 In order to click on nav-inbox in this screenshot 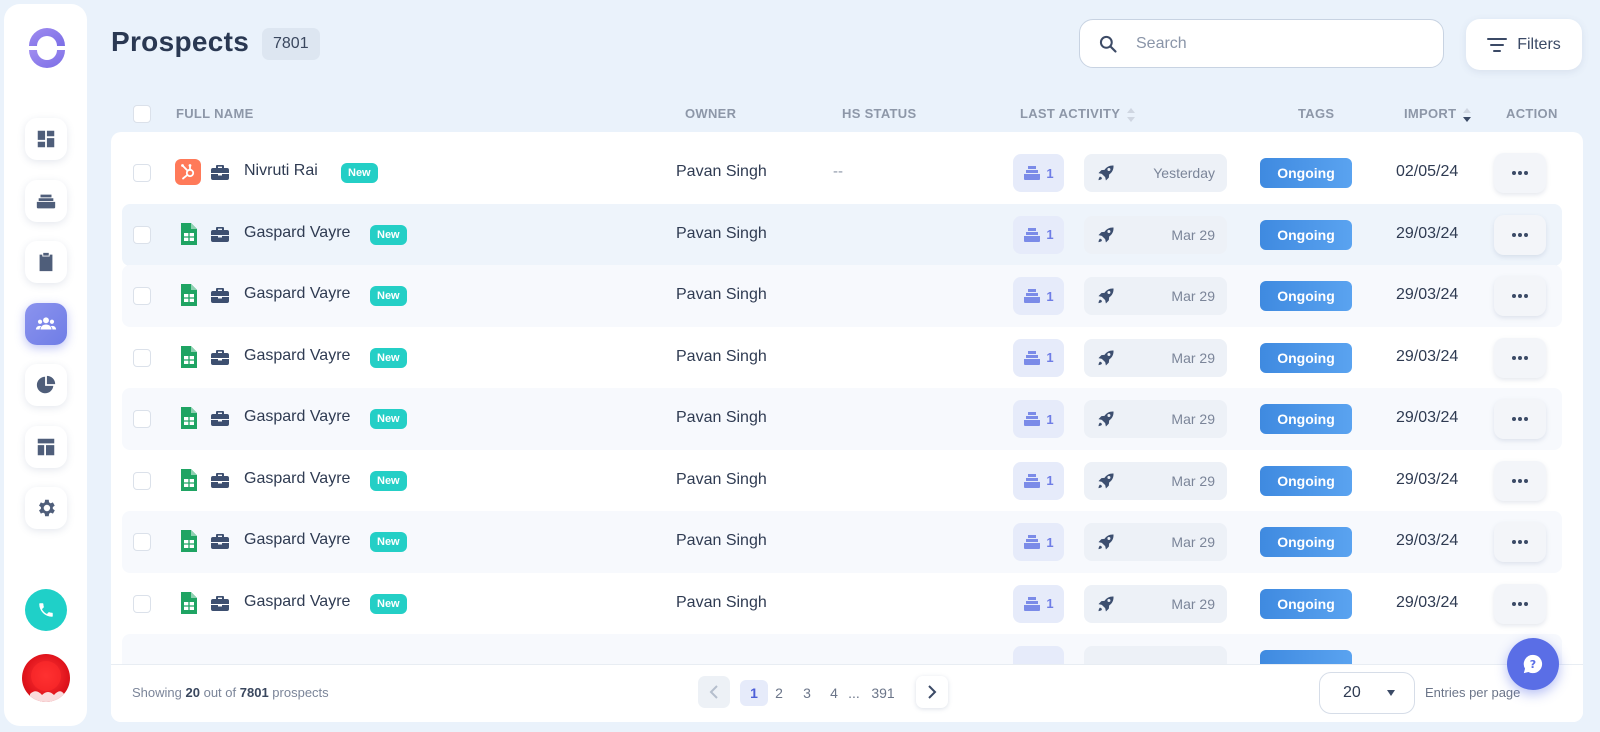, I will do `click(46, 201)`.